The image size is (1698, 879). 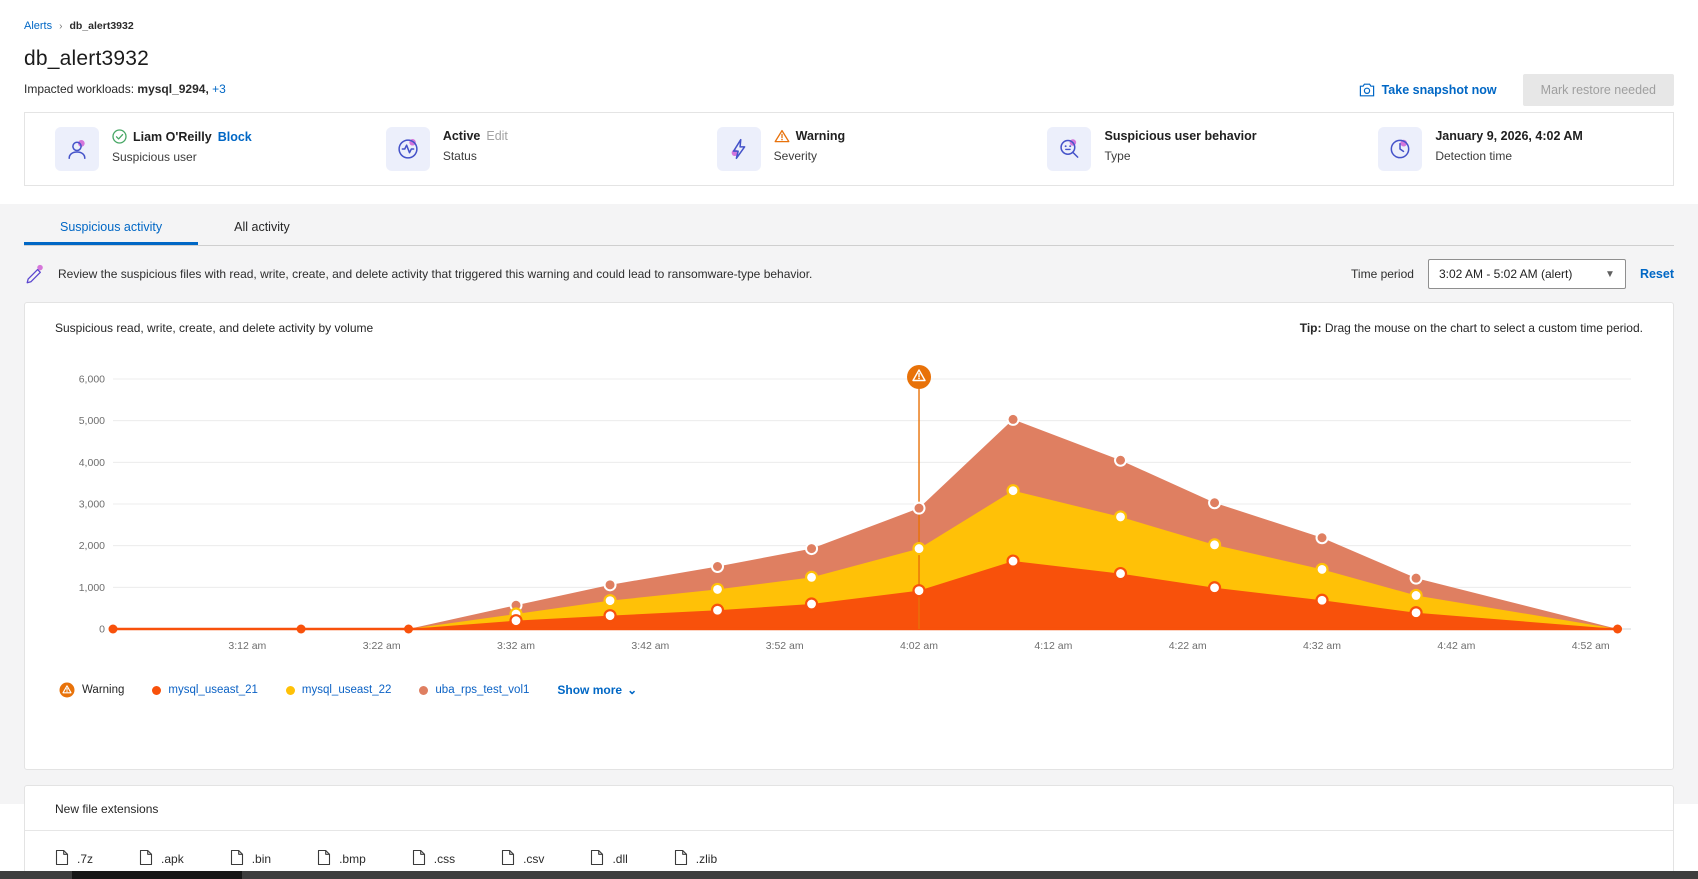 What do you see at coordinates (157, 875) in the screenshot?
I see `scrollbar-thumb` at bounding box center [157, 875].